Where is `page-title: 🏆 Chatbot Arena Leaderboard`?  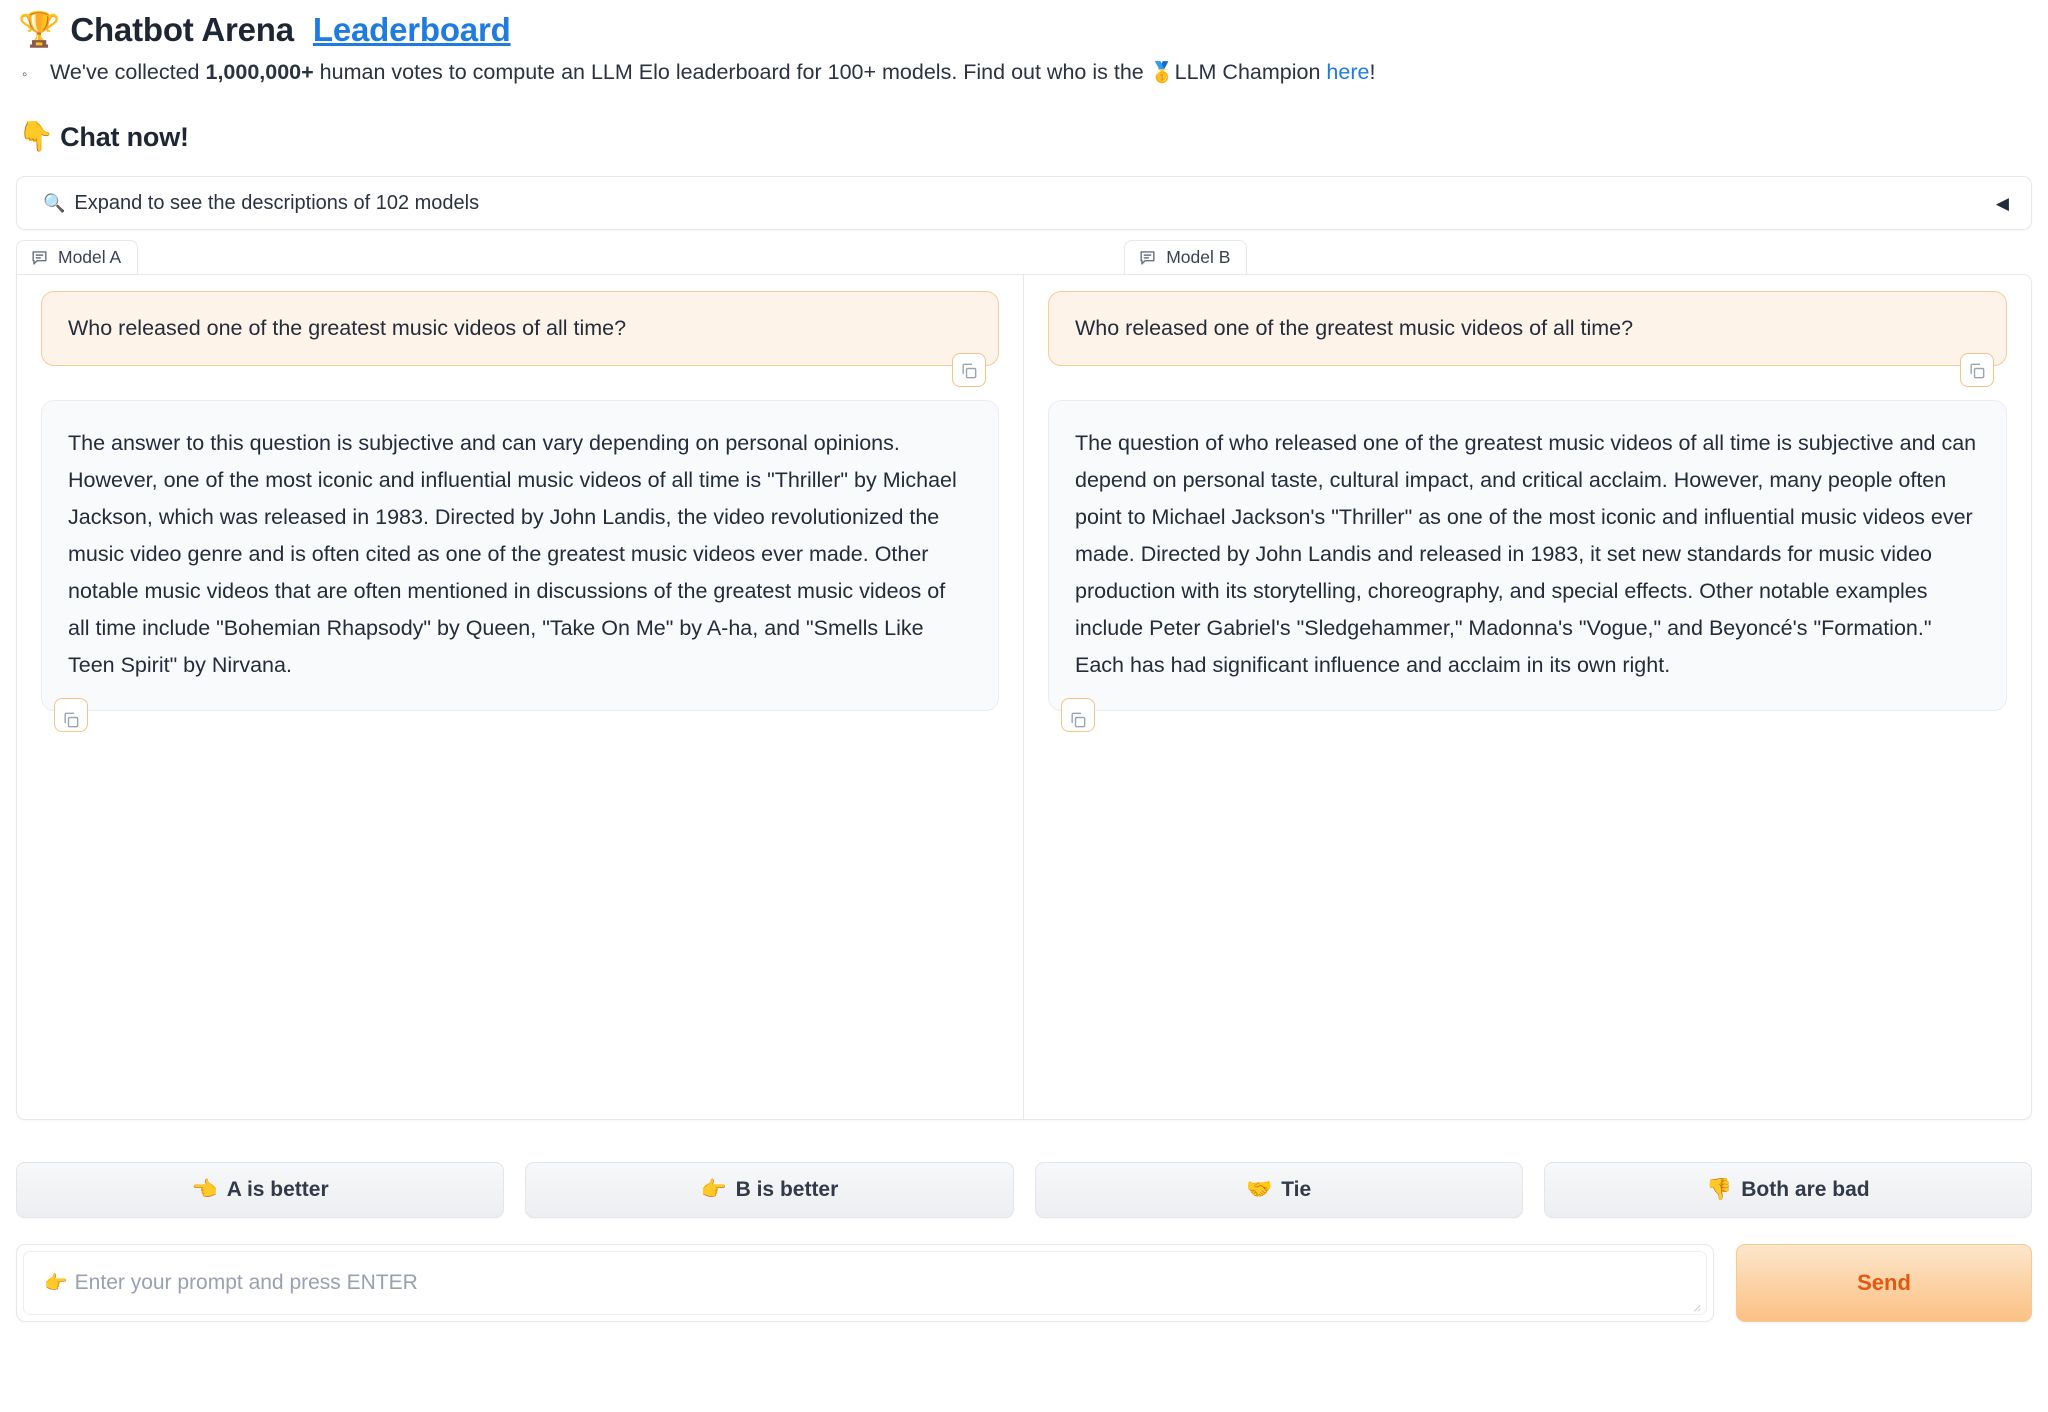
page-title: 🏆 Chatbot Arena Leaderboard is located at coordinates (1024, 26).